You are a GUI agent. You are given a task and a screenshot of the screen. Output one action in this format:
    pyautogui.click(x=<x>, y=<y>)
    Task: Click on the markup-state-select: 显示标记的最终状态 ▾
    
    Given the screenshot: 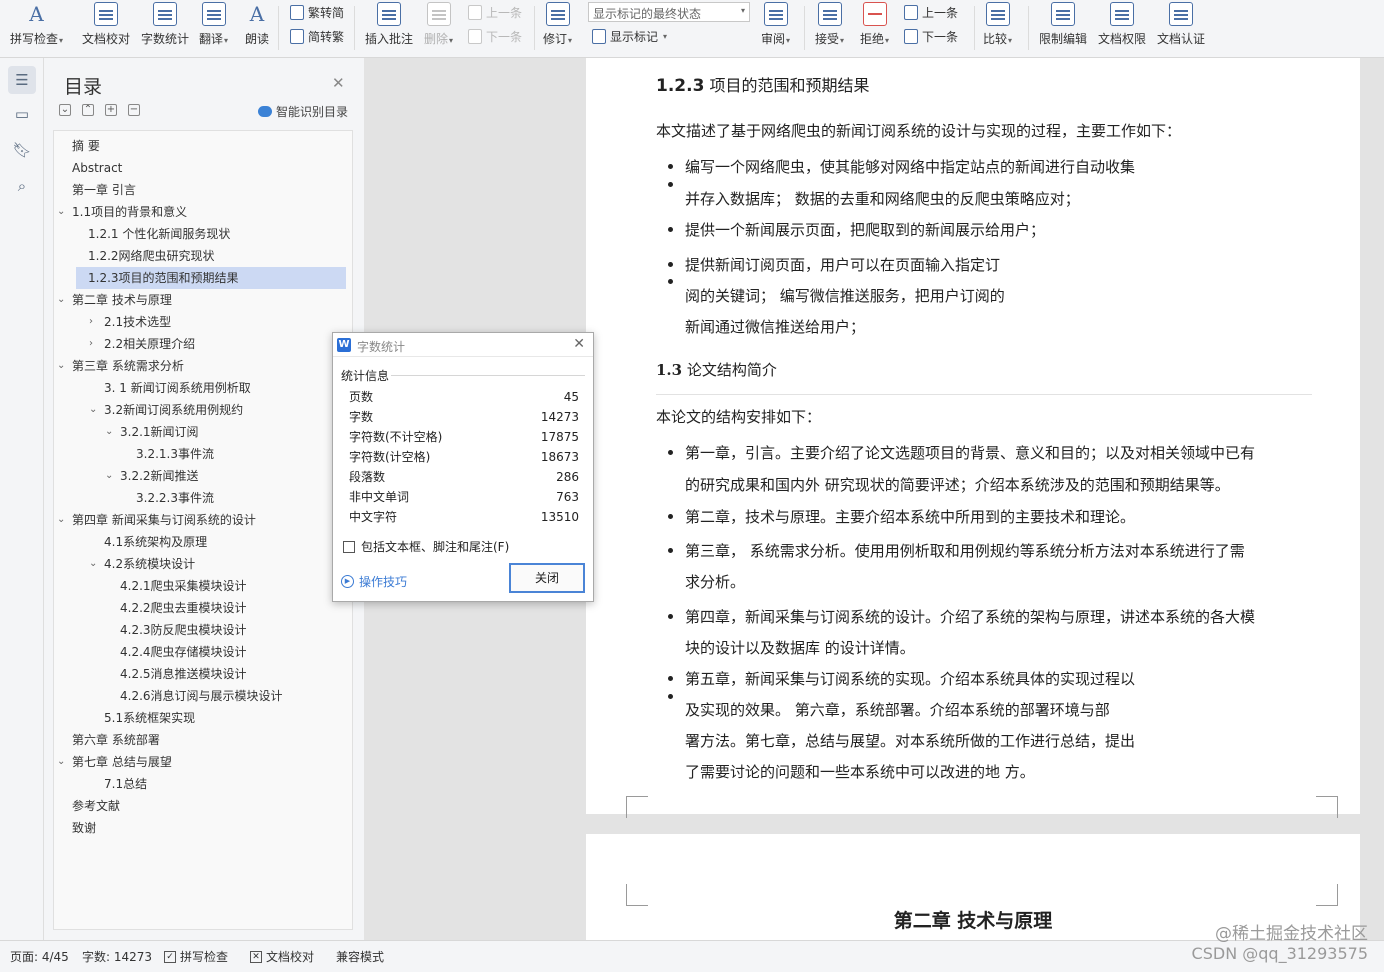 What is the action you would take?
    pyautogui.click(x=669, y=12)
    